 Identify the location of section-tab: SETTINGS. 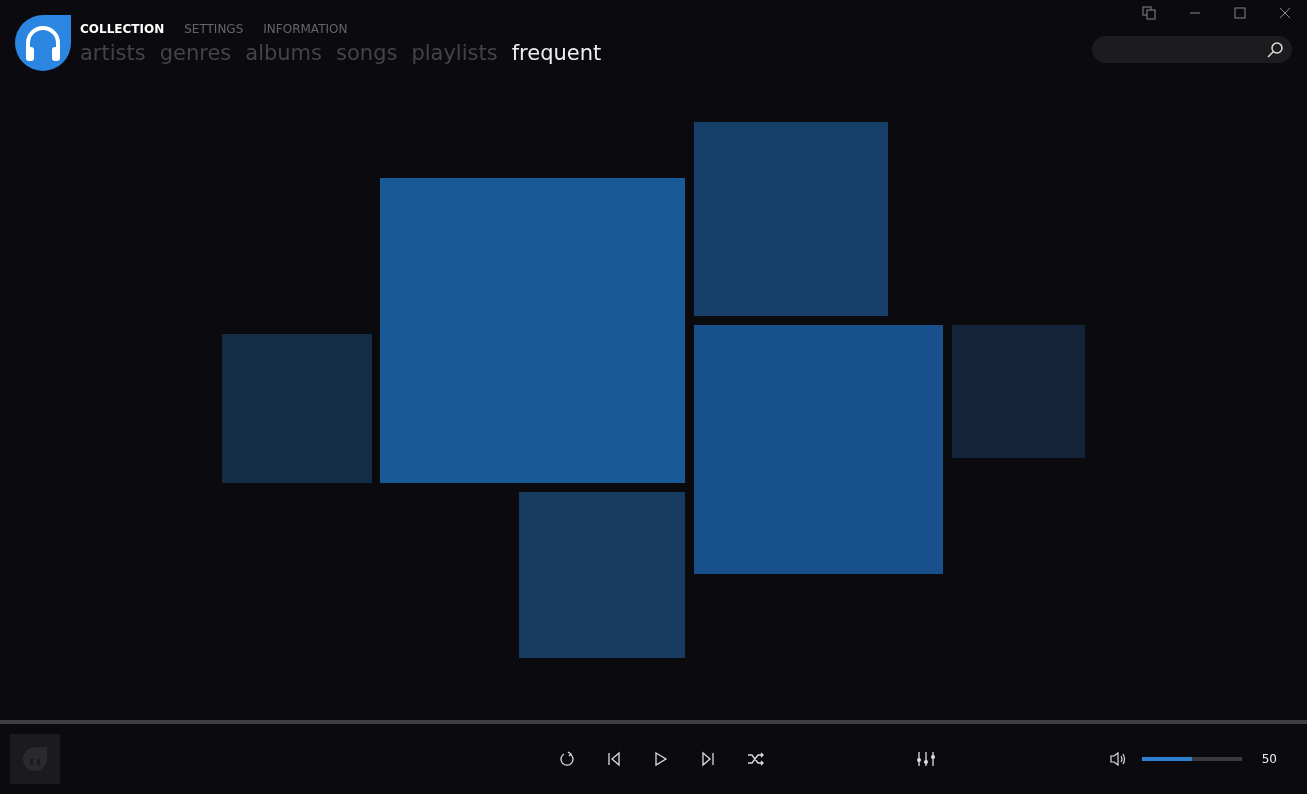
(214, 29).